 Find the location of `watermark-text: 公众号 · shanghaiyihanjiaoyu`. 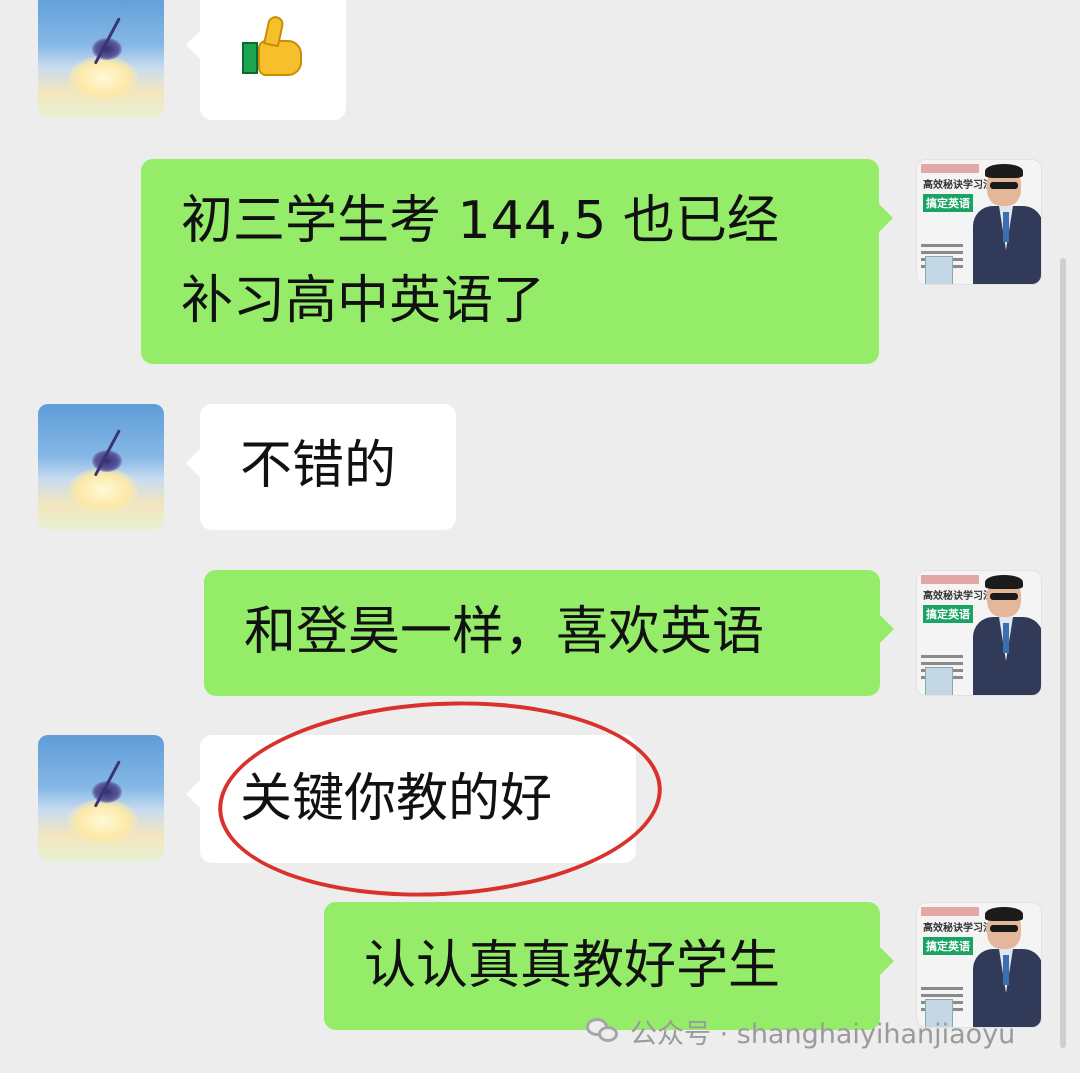

watermark-text: 公众号 · shanghaiyihanjiaoyu is located at coordinates (823, 1034).